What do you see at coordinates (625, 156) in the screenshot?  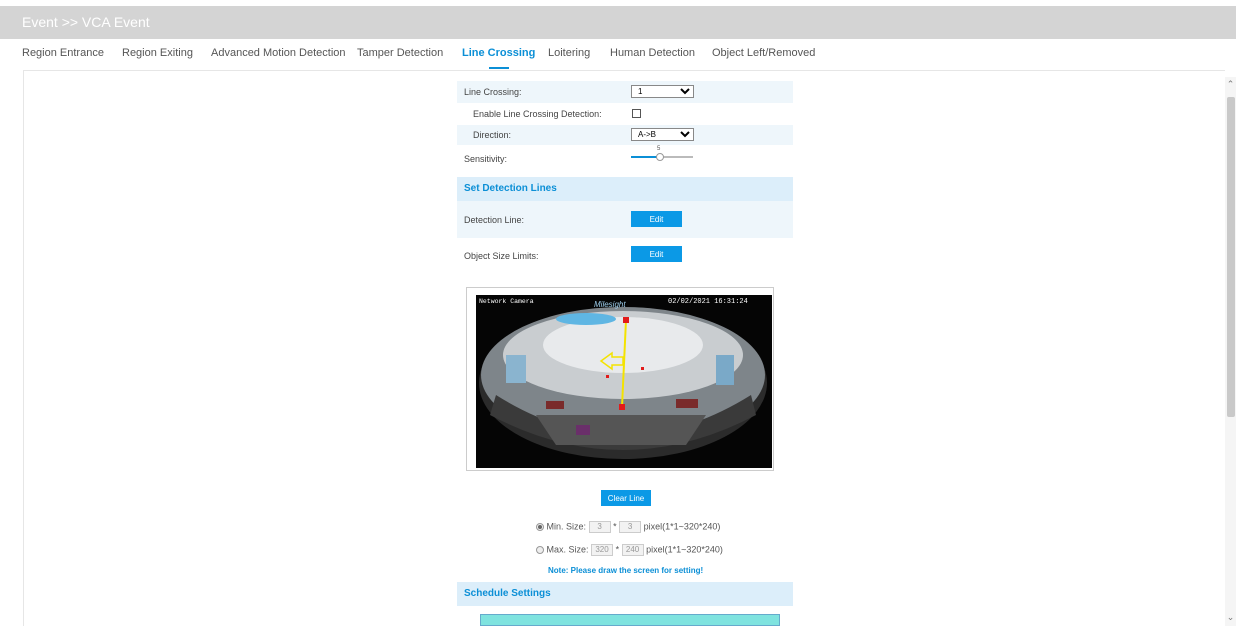 I see `sensitivity-row: Sensitivity: 5` at bounding box center [625, 156].